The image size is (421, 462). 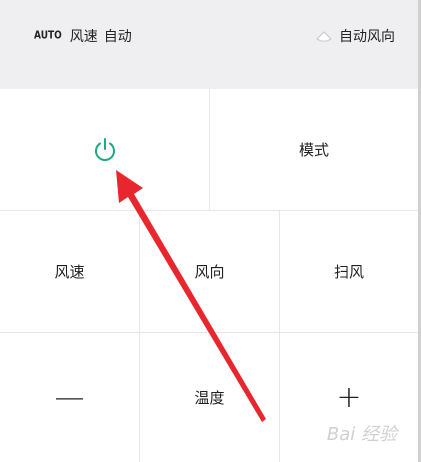 I want to click on power-icon, so click(x=104, y=149).